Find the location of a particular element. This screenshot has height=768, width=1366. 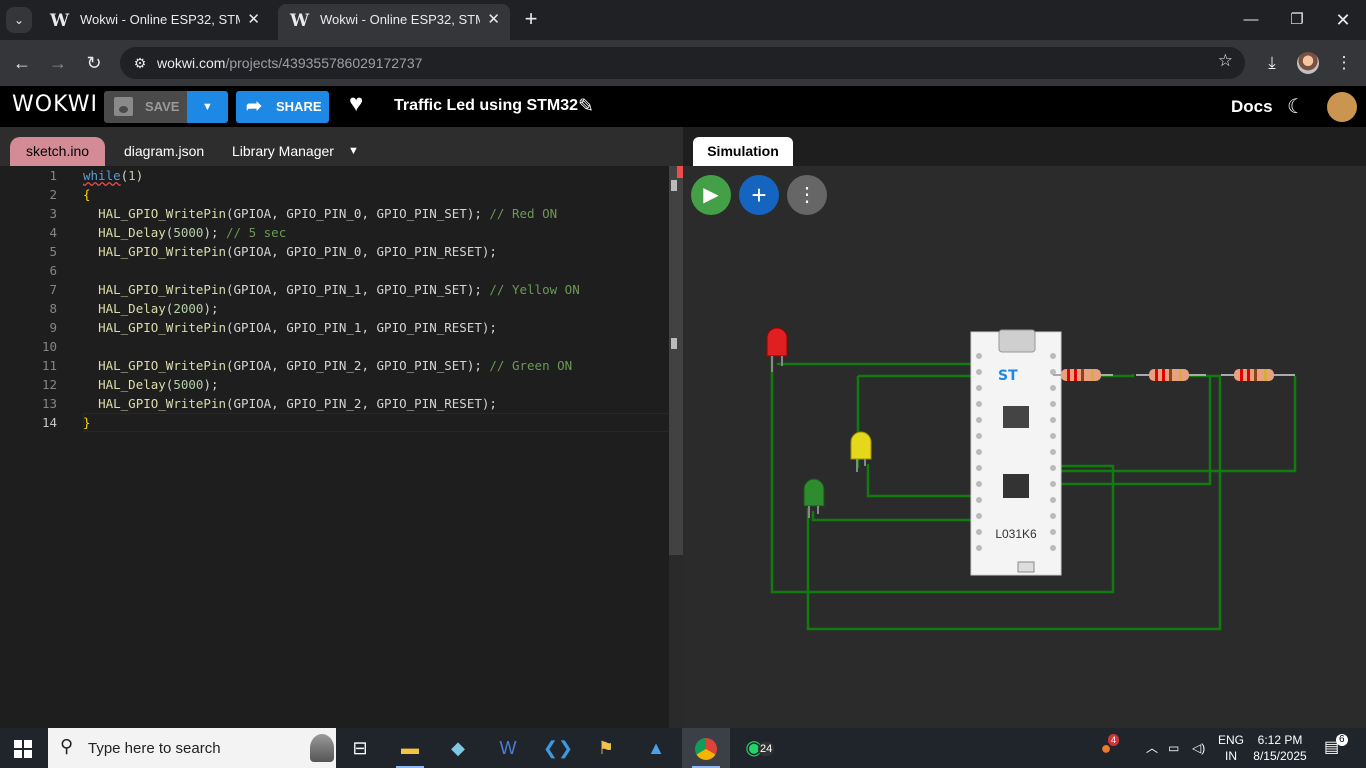

code-line: 4 HAL_Delay(5000); // 5 sec is located at coordinates (341, 232).